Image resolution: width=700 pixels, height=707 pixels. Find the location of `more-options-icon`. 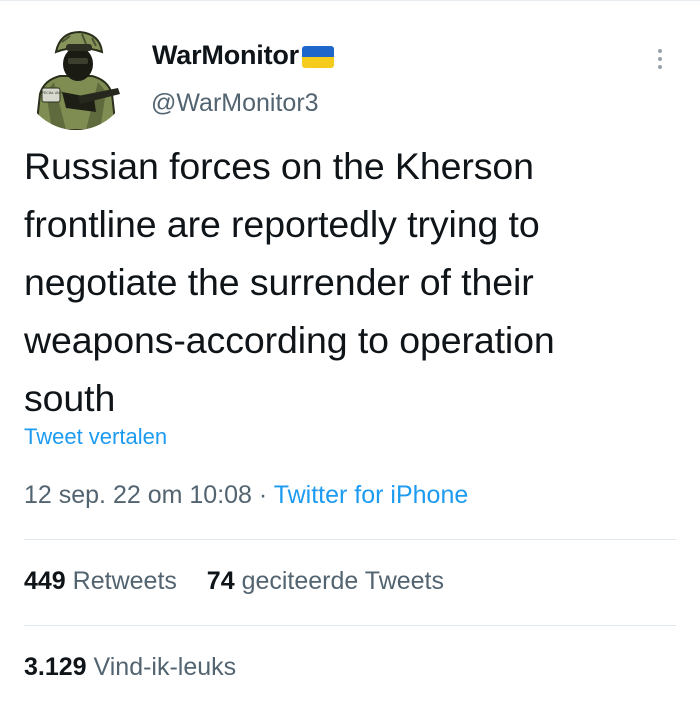

more-options-icon is located at coordinates (660, 59).